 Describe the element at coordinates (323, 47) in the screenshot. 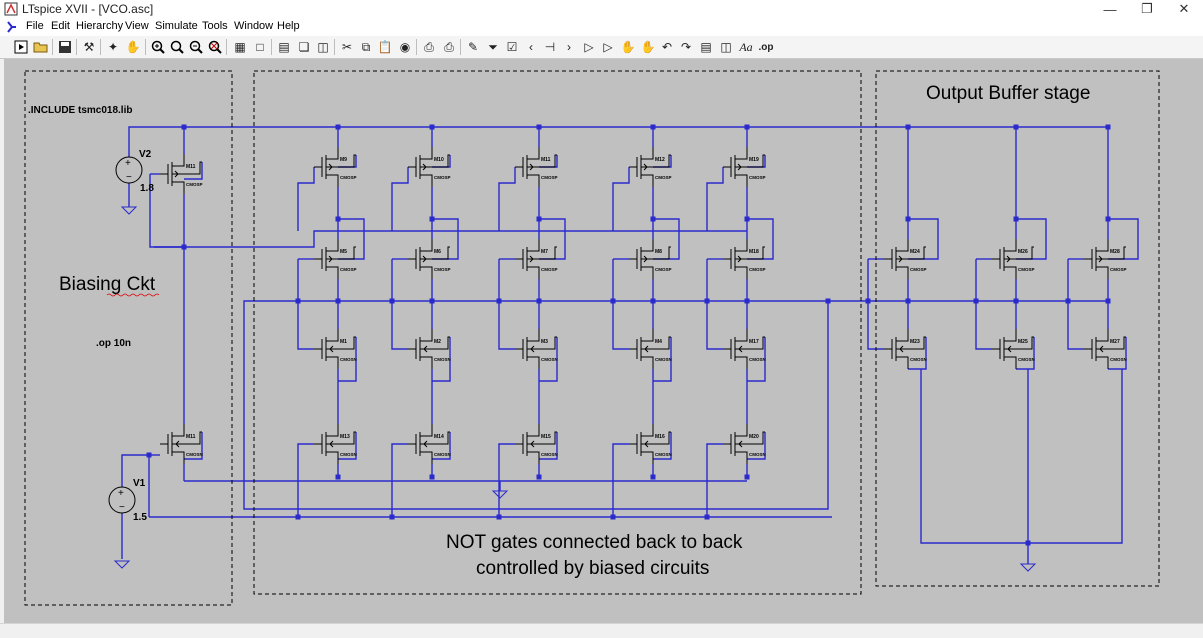

I see `tile-vertical-icon: ◫` at that location.